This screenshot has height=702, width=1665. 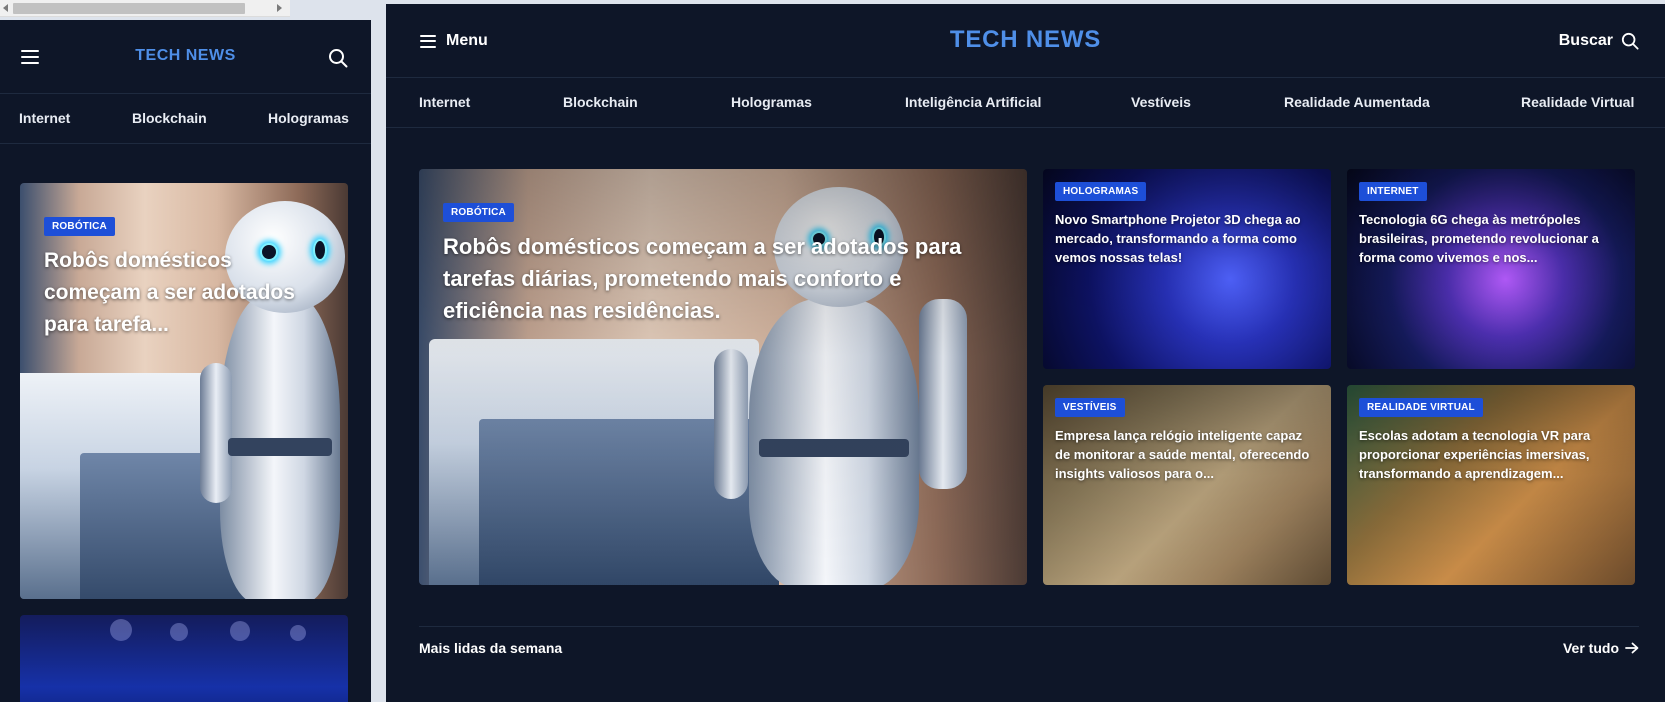 I want to click on category-badge: INTERNET, so click(x=1393, y=191).